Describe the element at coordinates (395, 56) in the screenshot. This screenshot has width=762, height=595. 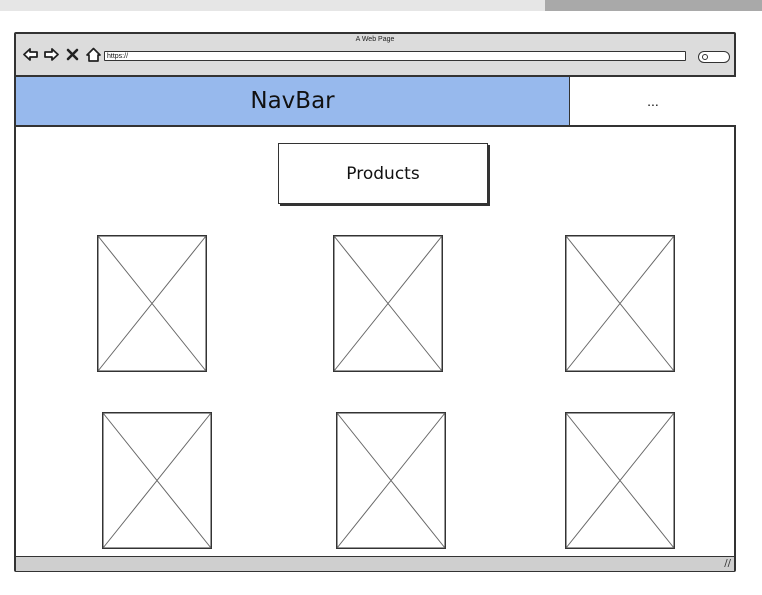
I see `url-input: https://` at that location.